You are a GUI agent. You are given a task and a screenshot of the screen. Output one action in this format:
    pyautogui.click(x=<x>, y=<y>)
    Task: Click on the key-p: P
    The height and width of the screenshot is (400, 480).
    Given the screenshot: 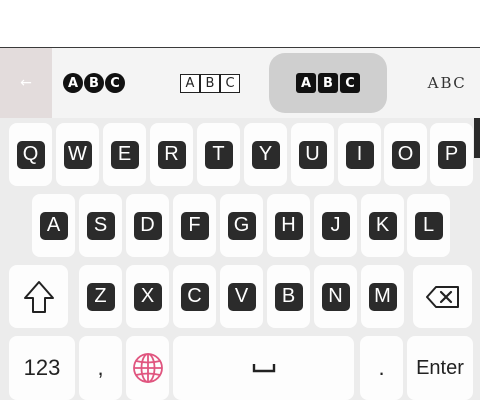 What is the action you would take?
    pyautogui.click(x=451, y=154)
    